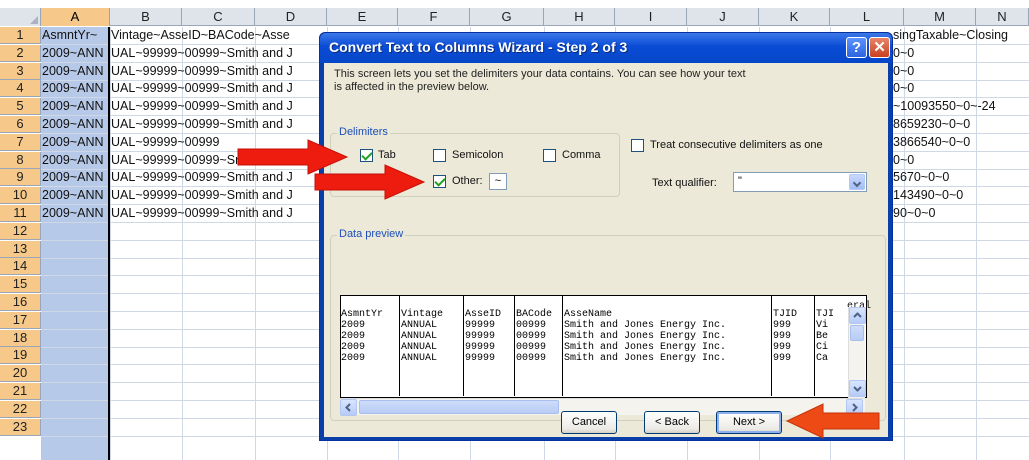 This screenshot has width=1029, height=460. Describe the element at coordinates (215, 88) in the screenshot. I see `cell-b-4: UAL~99999~00999~Smith and J` at that location.